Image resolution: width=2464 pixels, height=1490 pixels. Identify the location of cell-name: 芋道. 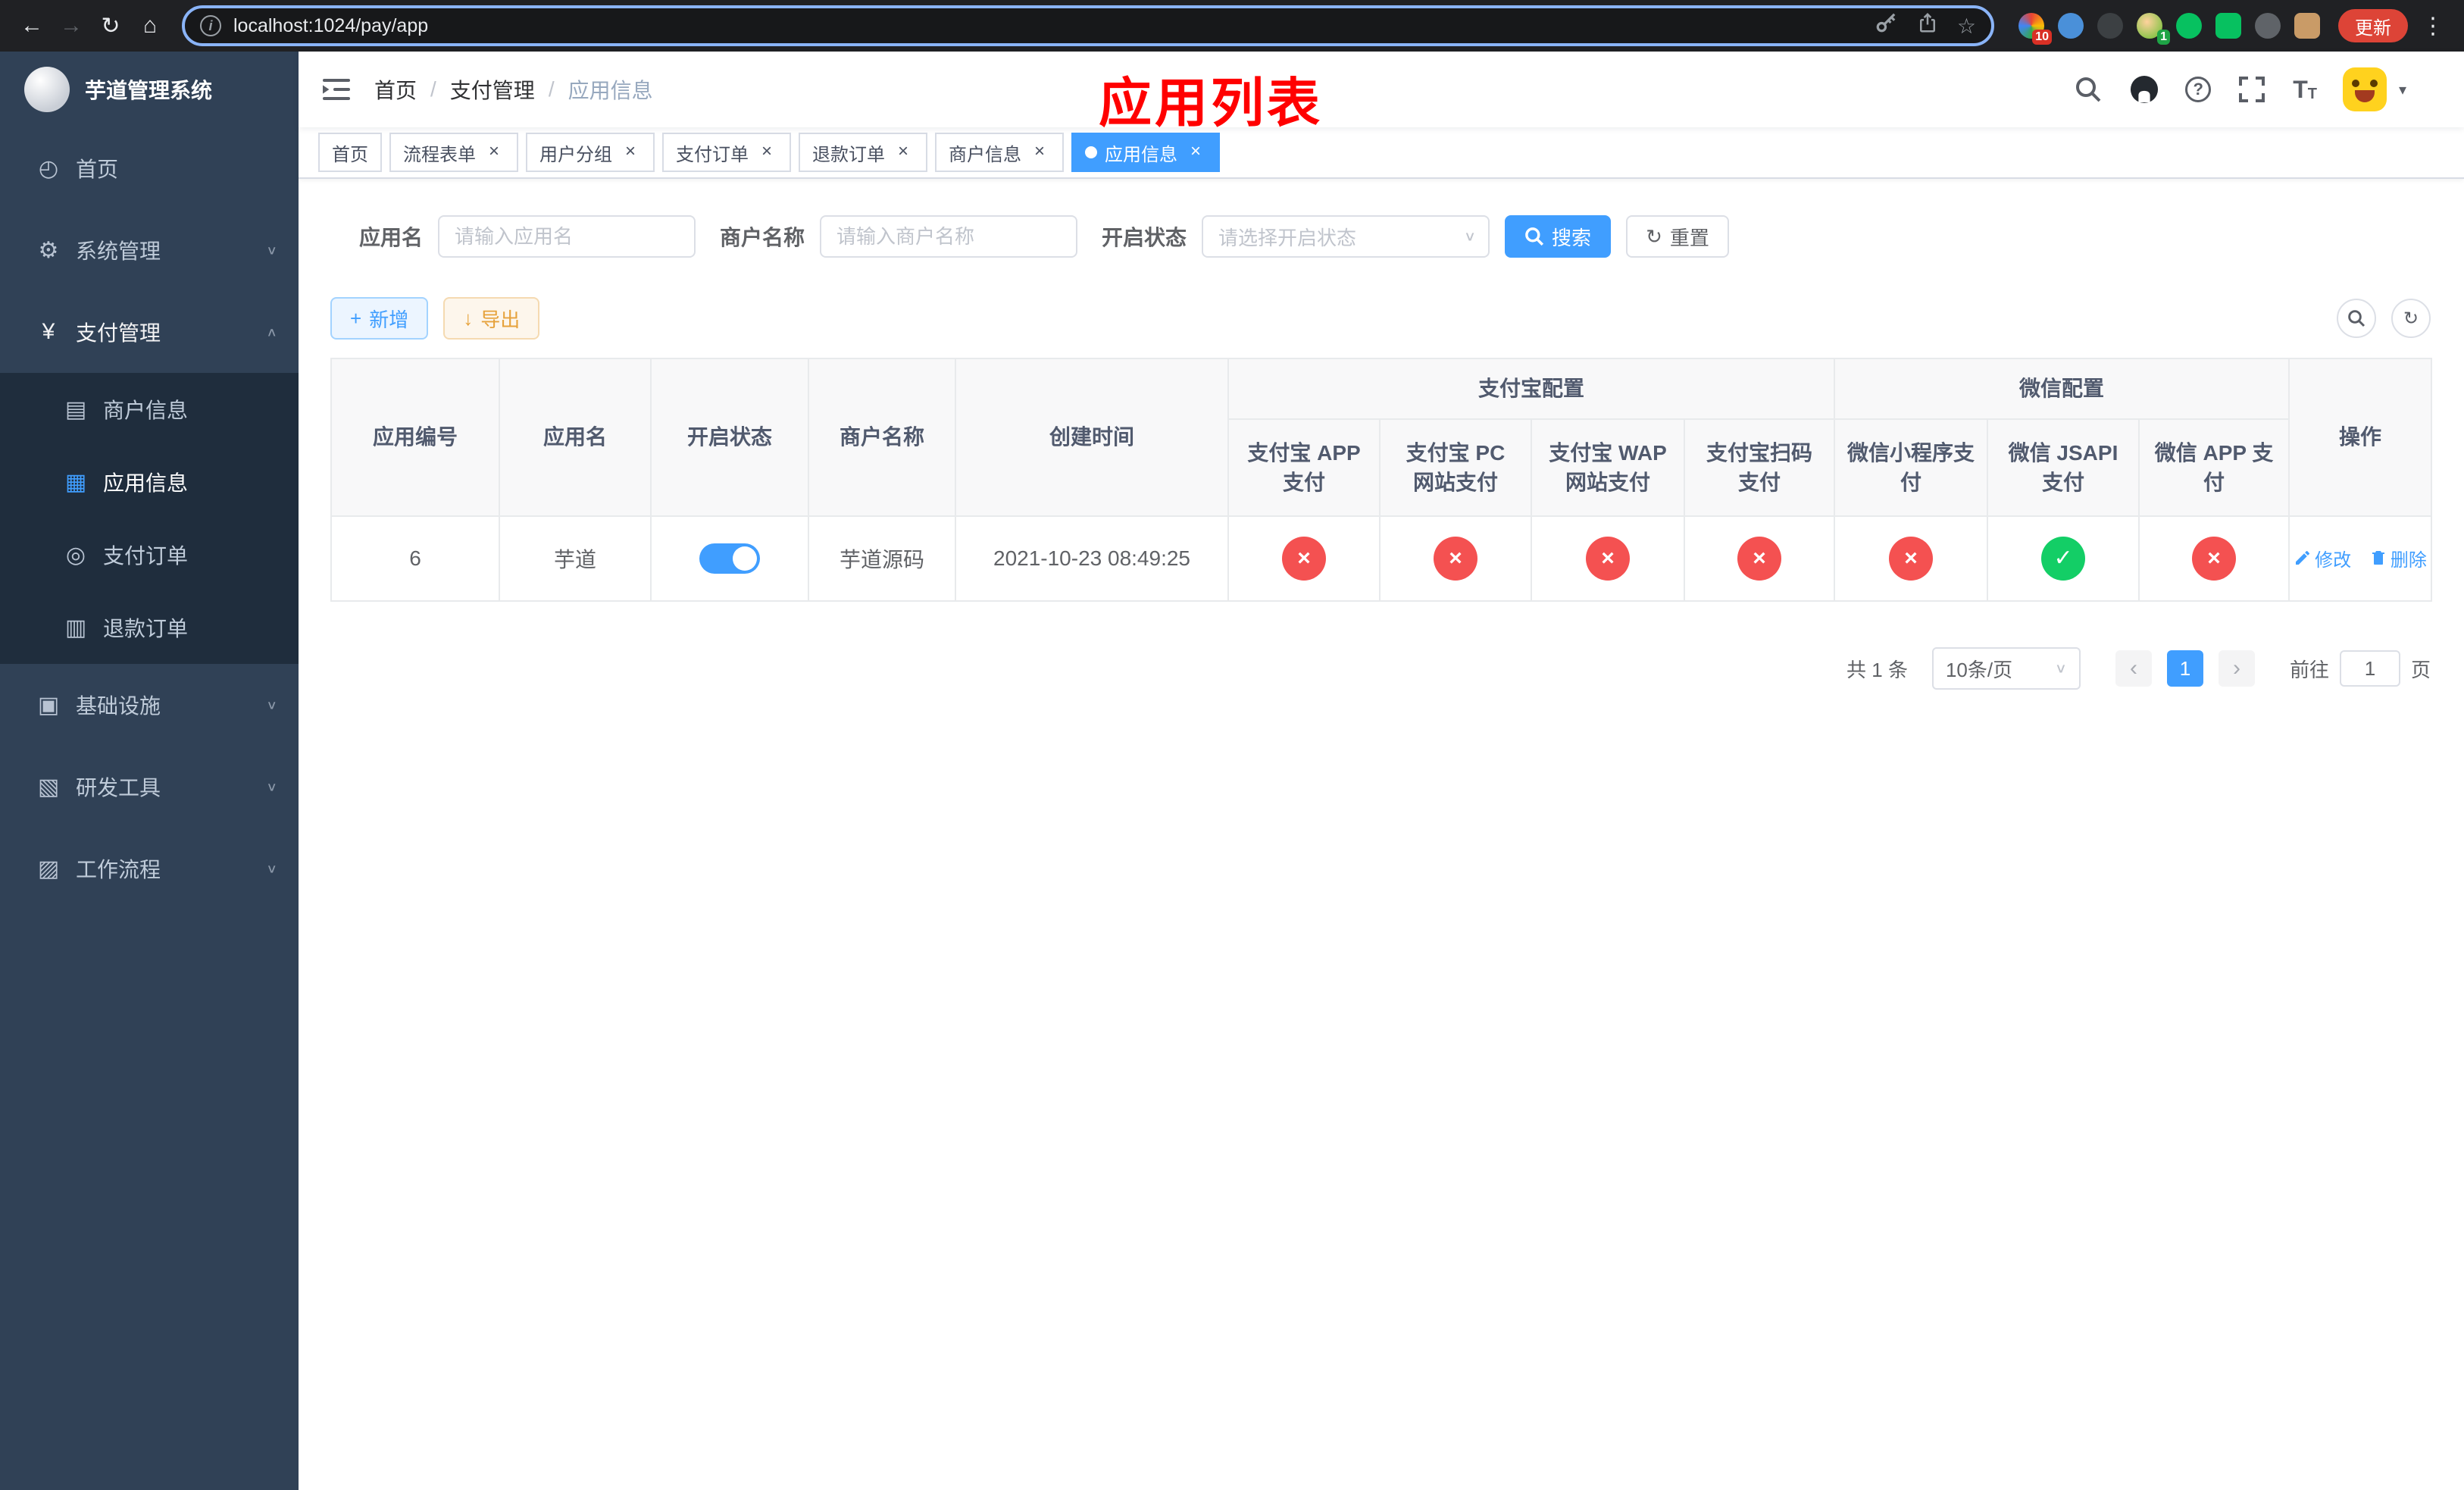
(575, 559).